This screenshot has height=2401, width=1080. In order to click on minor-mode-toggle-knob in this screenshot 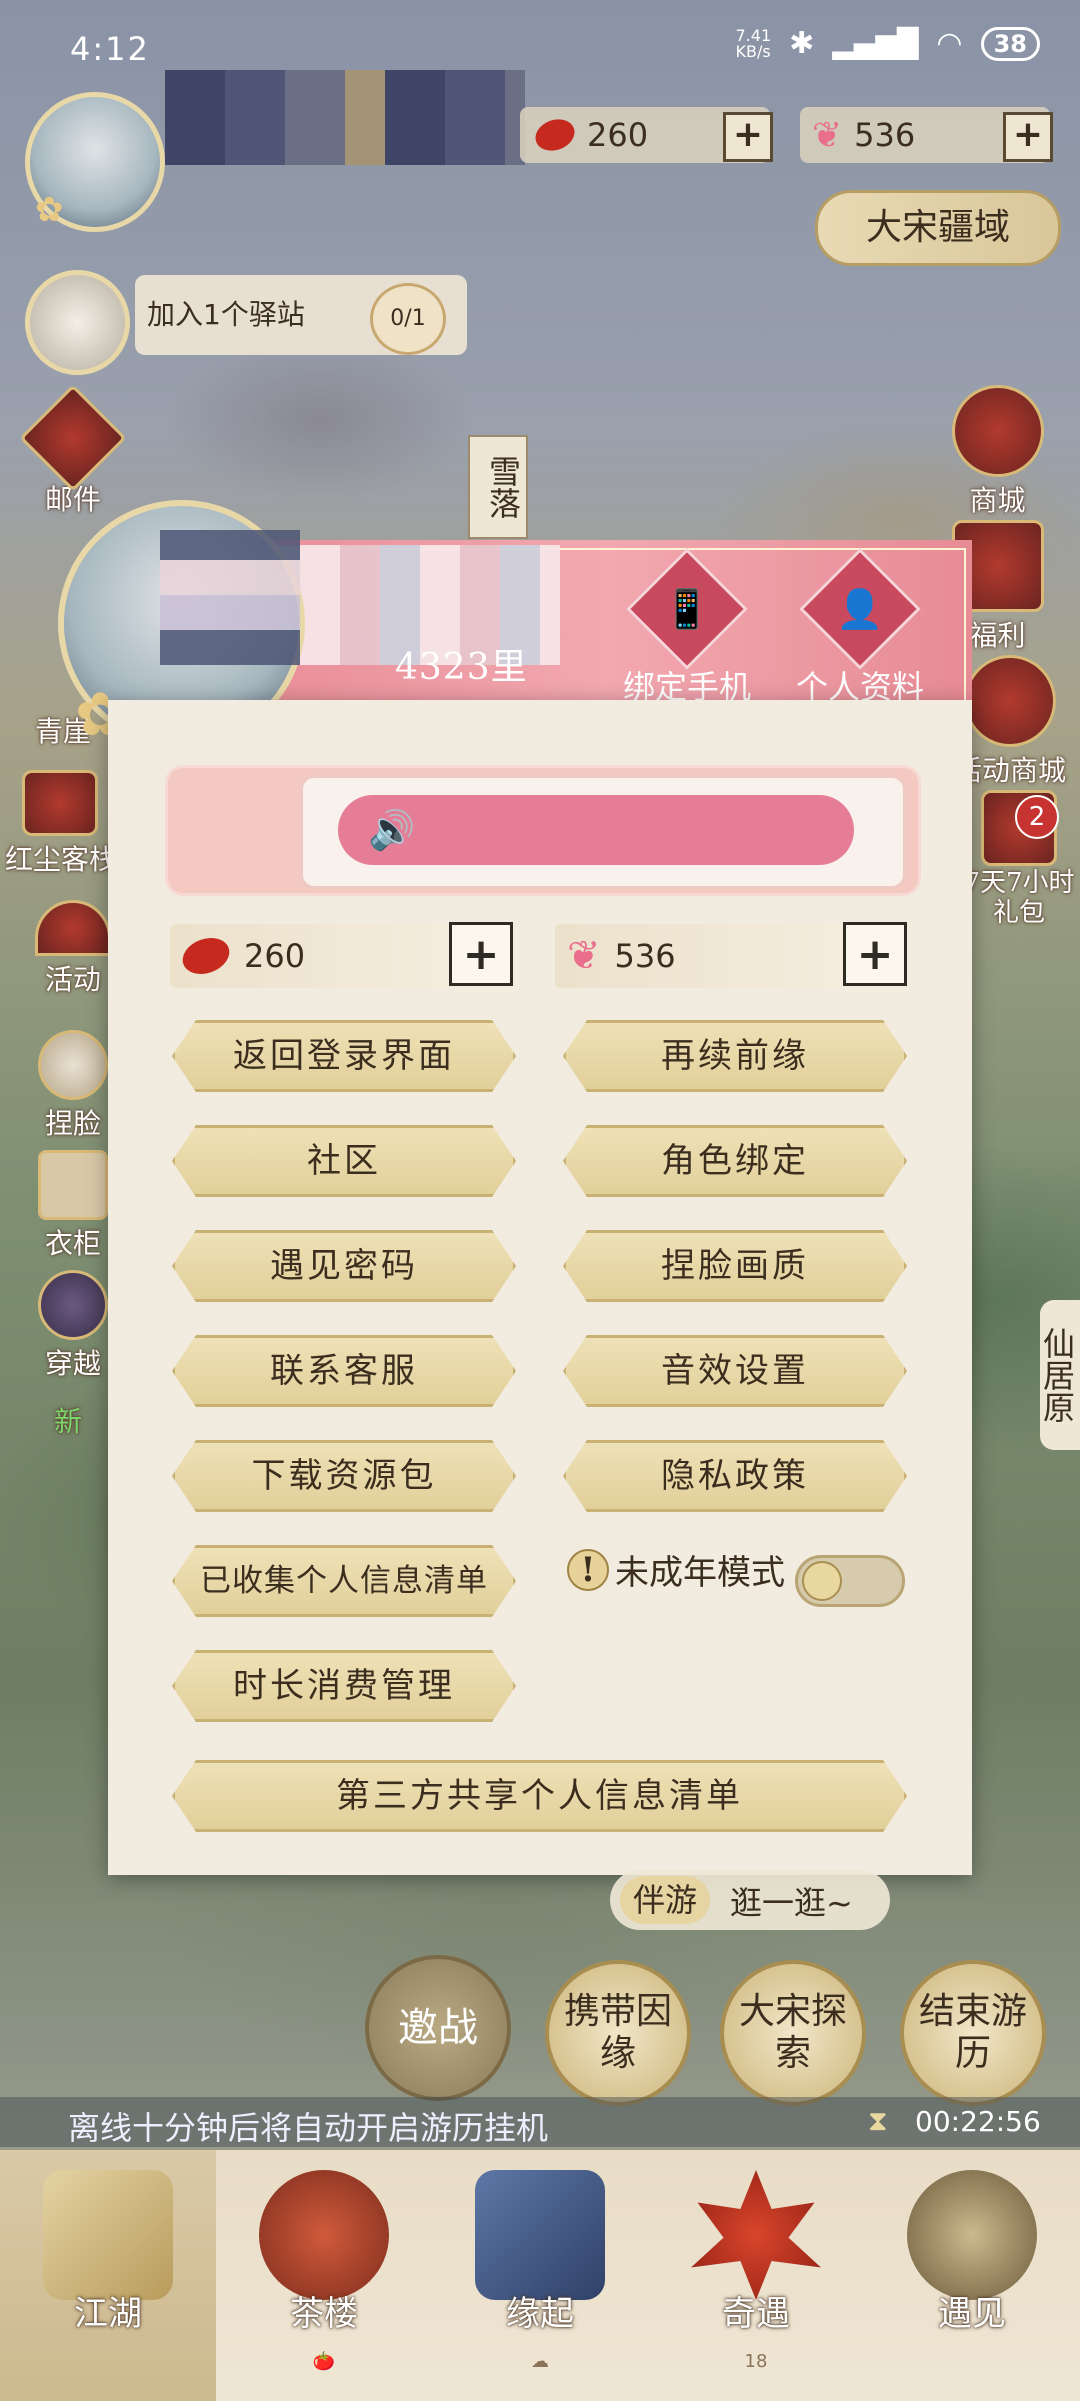, I will do `click(822, 1581)`.